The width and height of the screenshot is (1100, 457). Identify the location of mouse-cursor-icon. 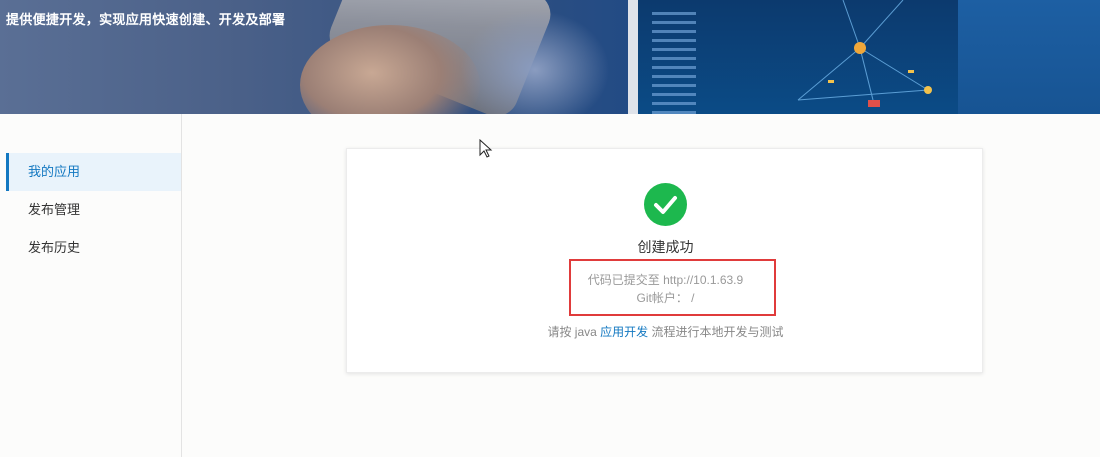
(486, 148).